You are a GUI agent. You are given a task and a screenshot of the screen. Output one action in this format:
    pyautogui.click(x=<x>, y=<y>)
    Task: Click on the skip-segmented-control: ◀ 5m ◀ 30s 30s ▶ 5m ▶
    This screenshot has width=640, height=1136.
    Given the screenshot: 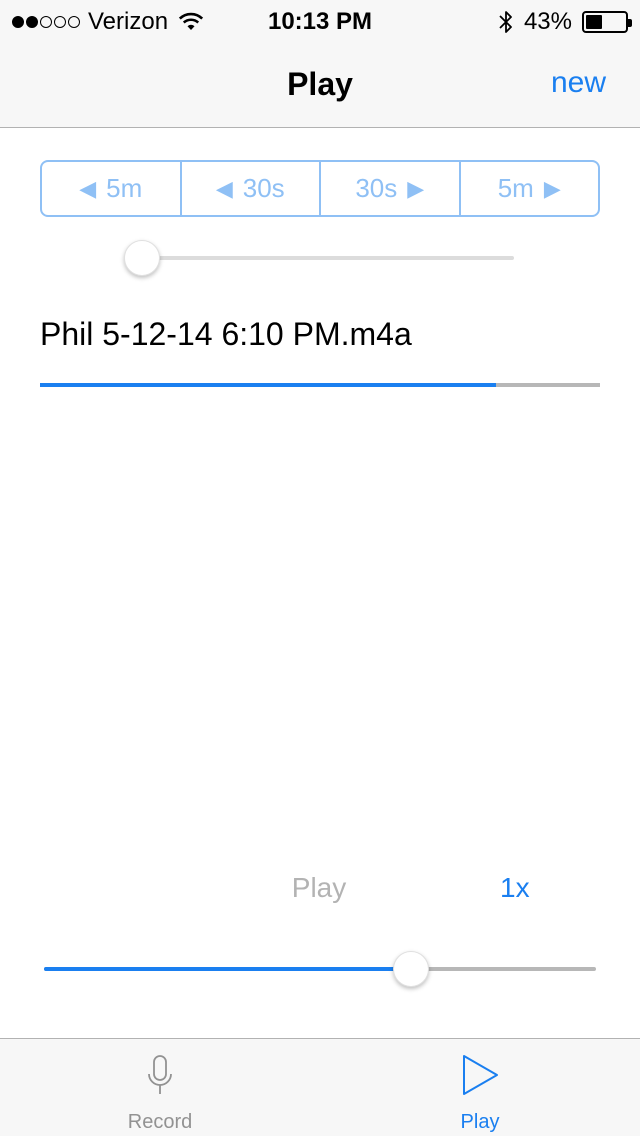 What is the action you would take?
    pyautogui.click(x=320, y=188)
    